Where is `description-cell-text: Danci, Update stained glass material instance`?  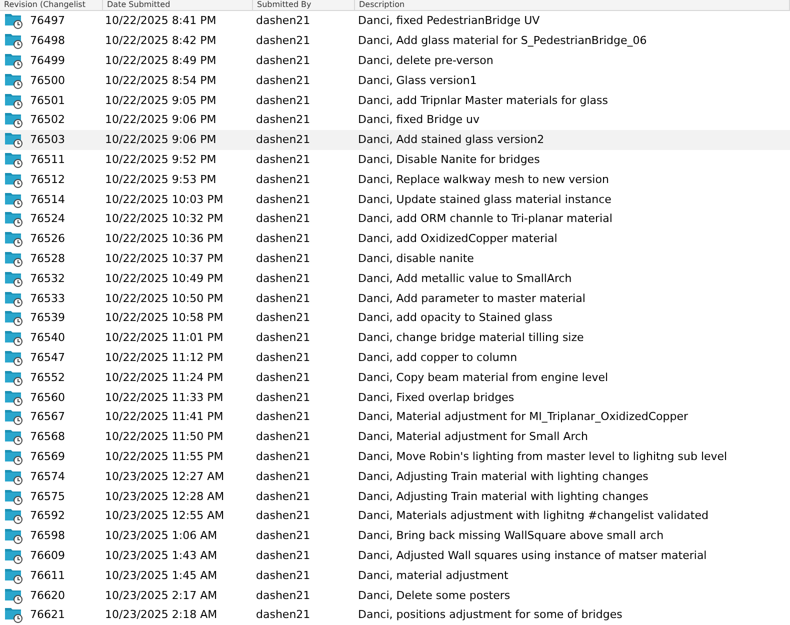 description-cell-text: Danci, Update stained glass material instance is located at coordinates (484, 199).